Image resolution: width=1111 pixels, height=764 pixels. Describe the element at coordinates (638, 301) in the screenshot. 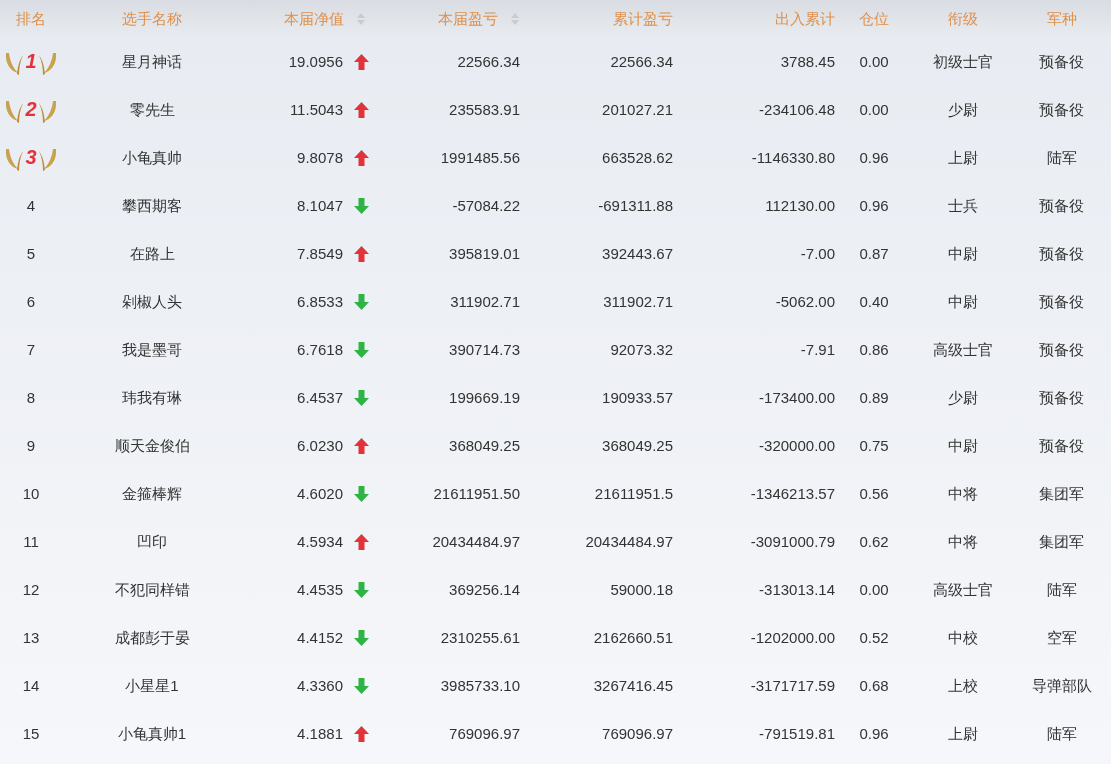

I see `total-profit-value: 311902.71` at that location.